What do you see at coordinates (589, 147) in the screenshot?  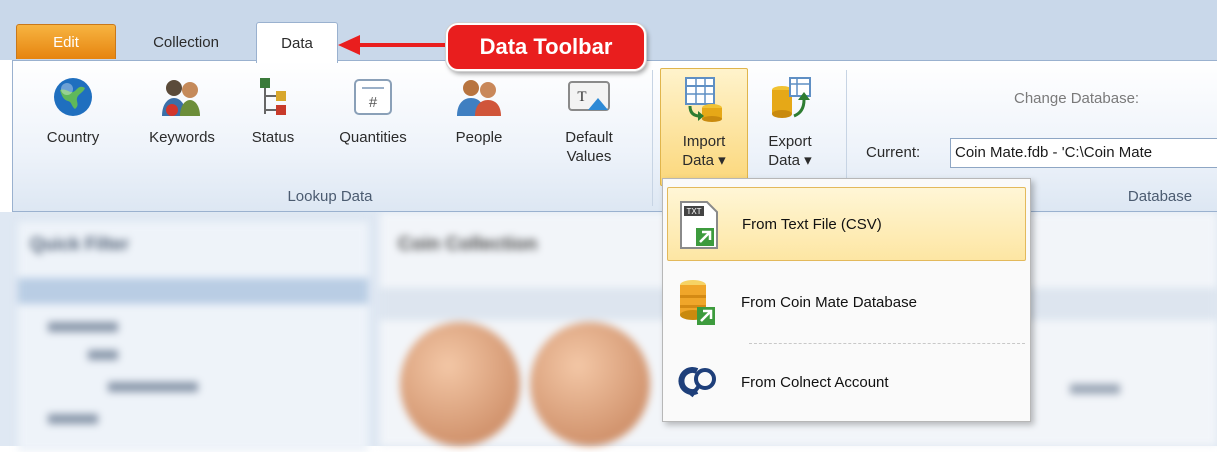 I see `default-values-label: Default Values` at bounding box center [589, 147].